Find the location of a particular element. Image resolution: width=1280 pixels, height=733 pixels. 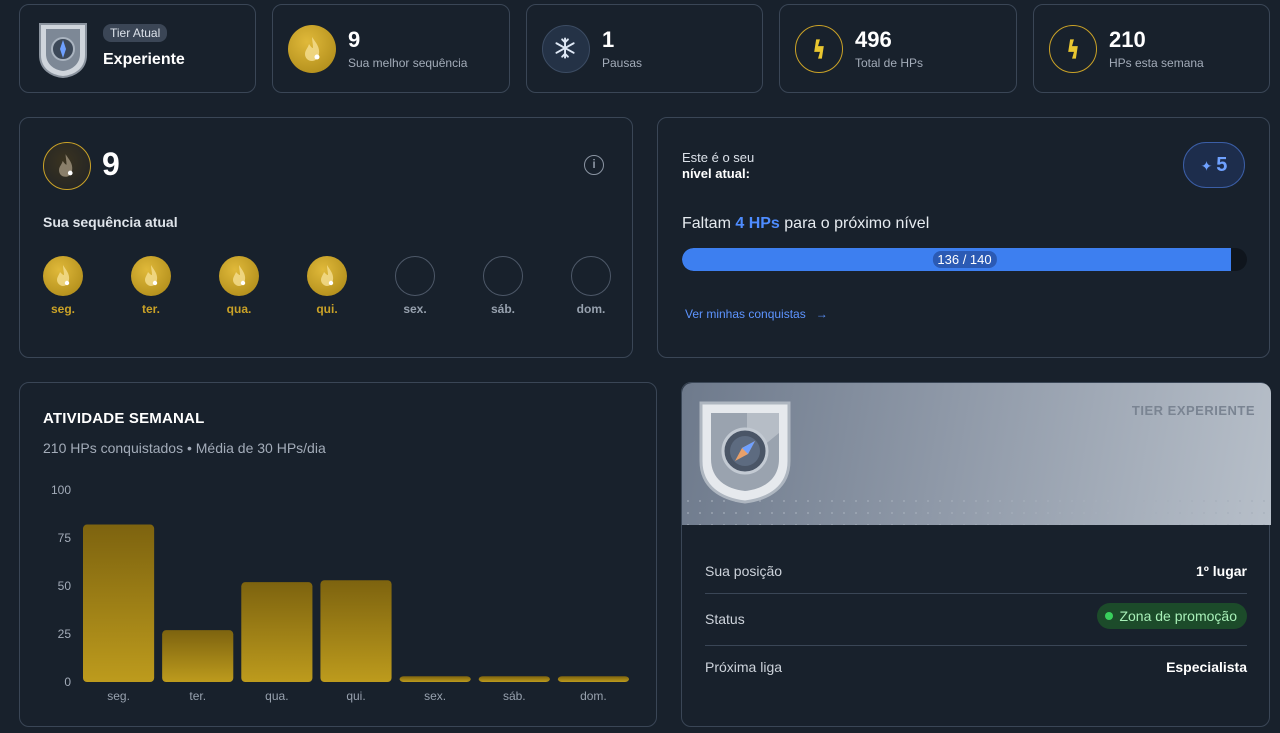

level-remaining: Faltam 4 HPs para o próximo nível is located at coordinates (805, 224).